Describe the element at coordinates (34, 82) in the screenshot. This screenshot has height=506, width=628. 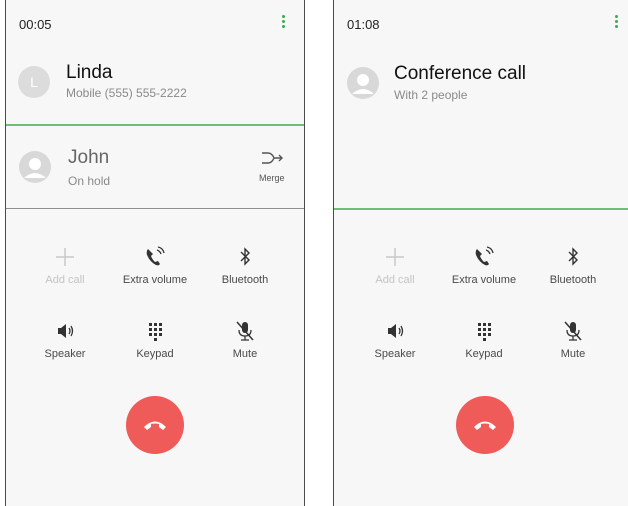
I see `contact-avatar: L` at that location.